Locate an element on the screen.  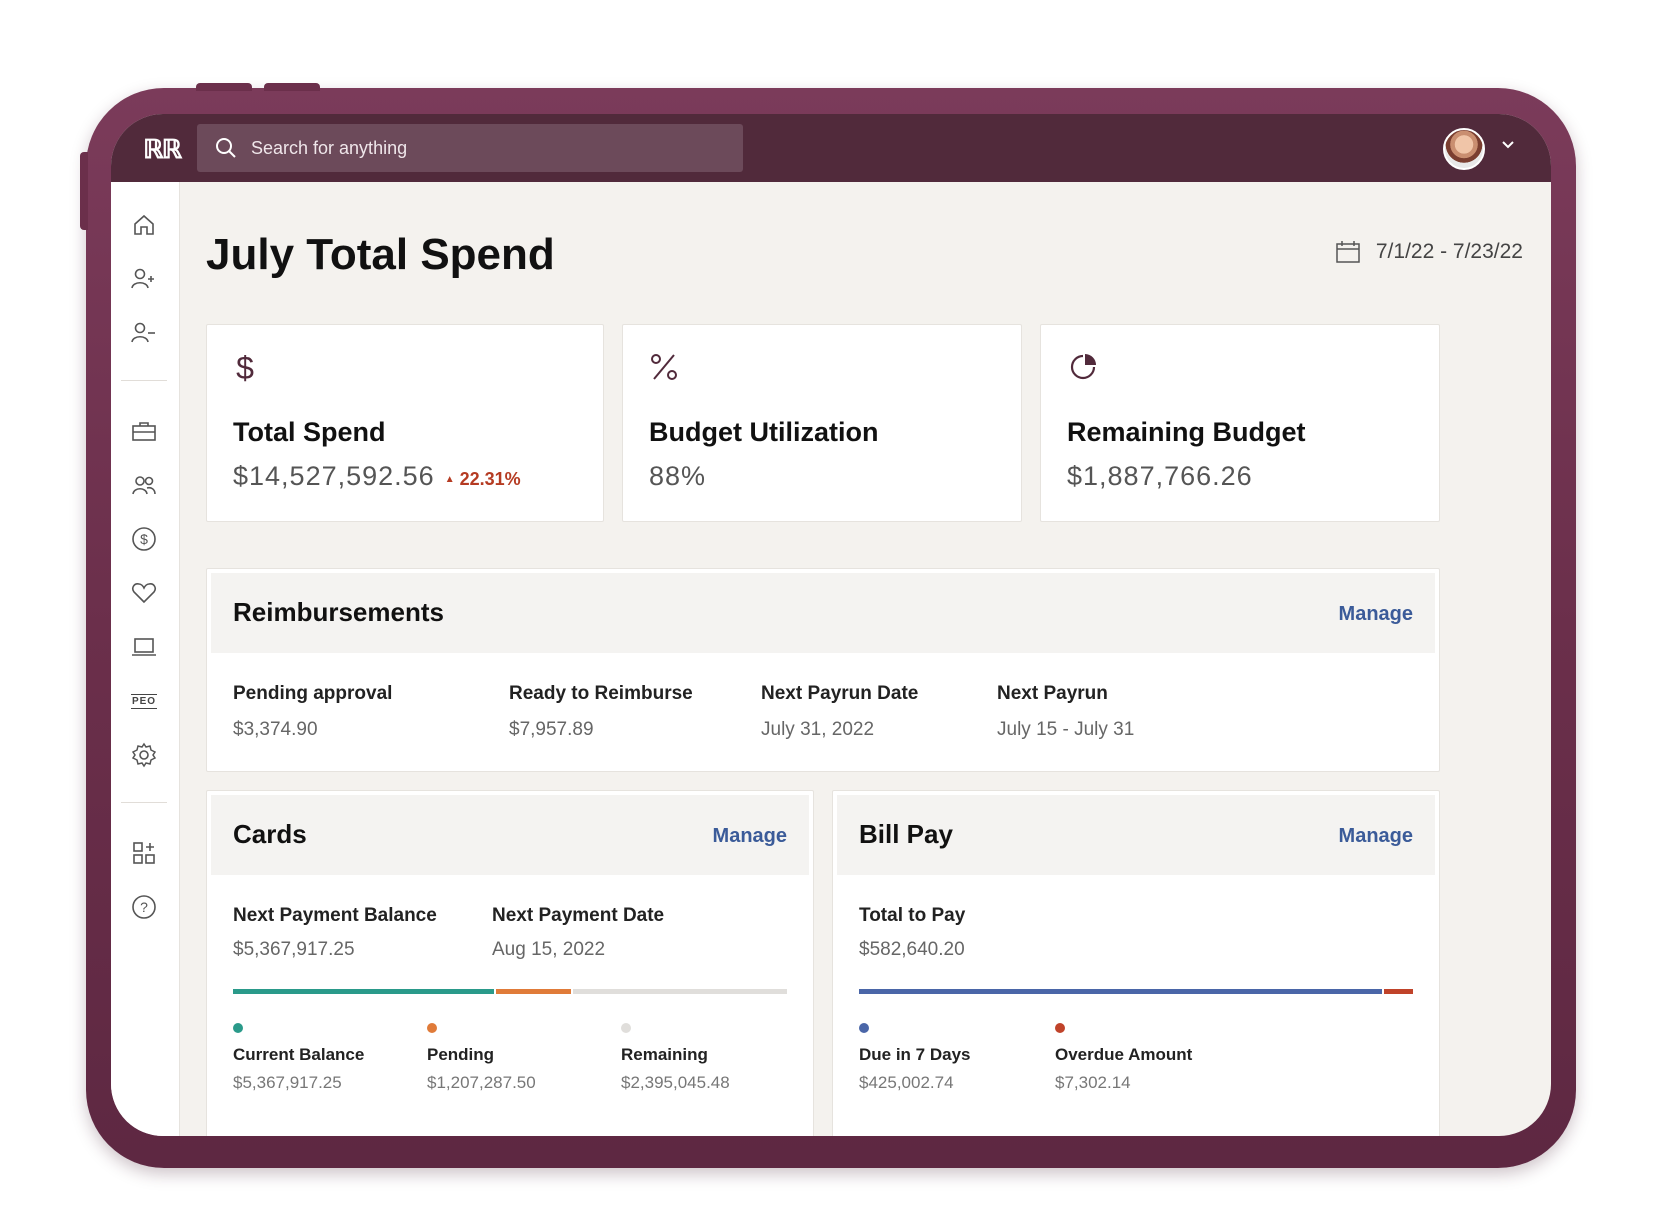
laptop-icon is located at coordinates (144, 647).